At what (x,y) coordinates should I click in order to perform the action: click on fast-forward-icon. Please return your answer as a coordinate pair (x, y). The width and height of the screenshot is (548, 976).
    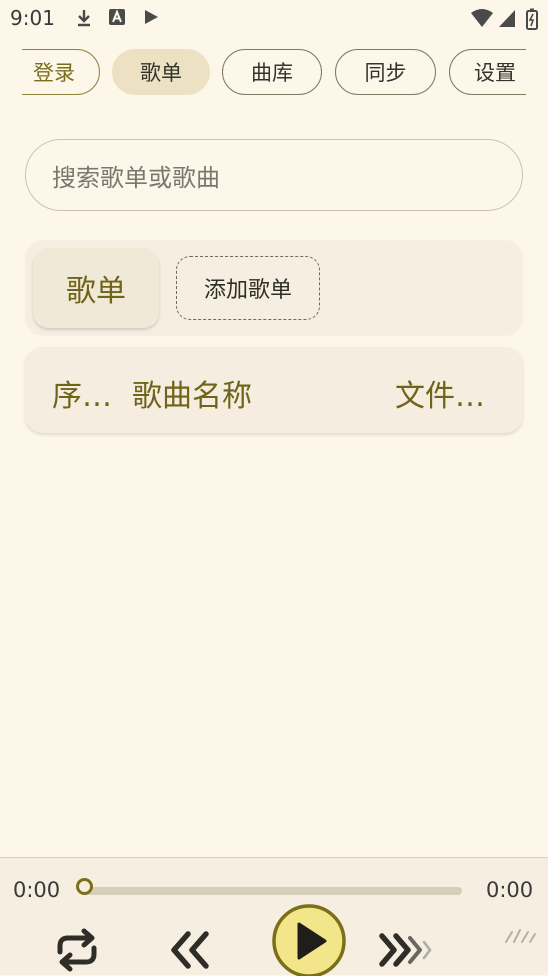
    Looking at the image, I should click on (407, 950).